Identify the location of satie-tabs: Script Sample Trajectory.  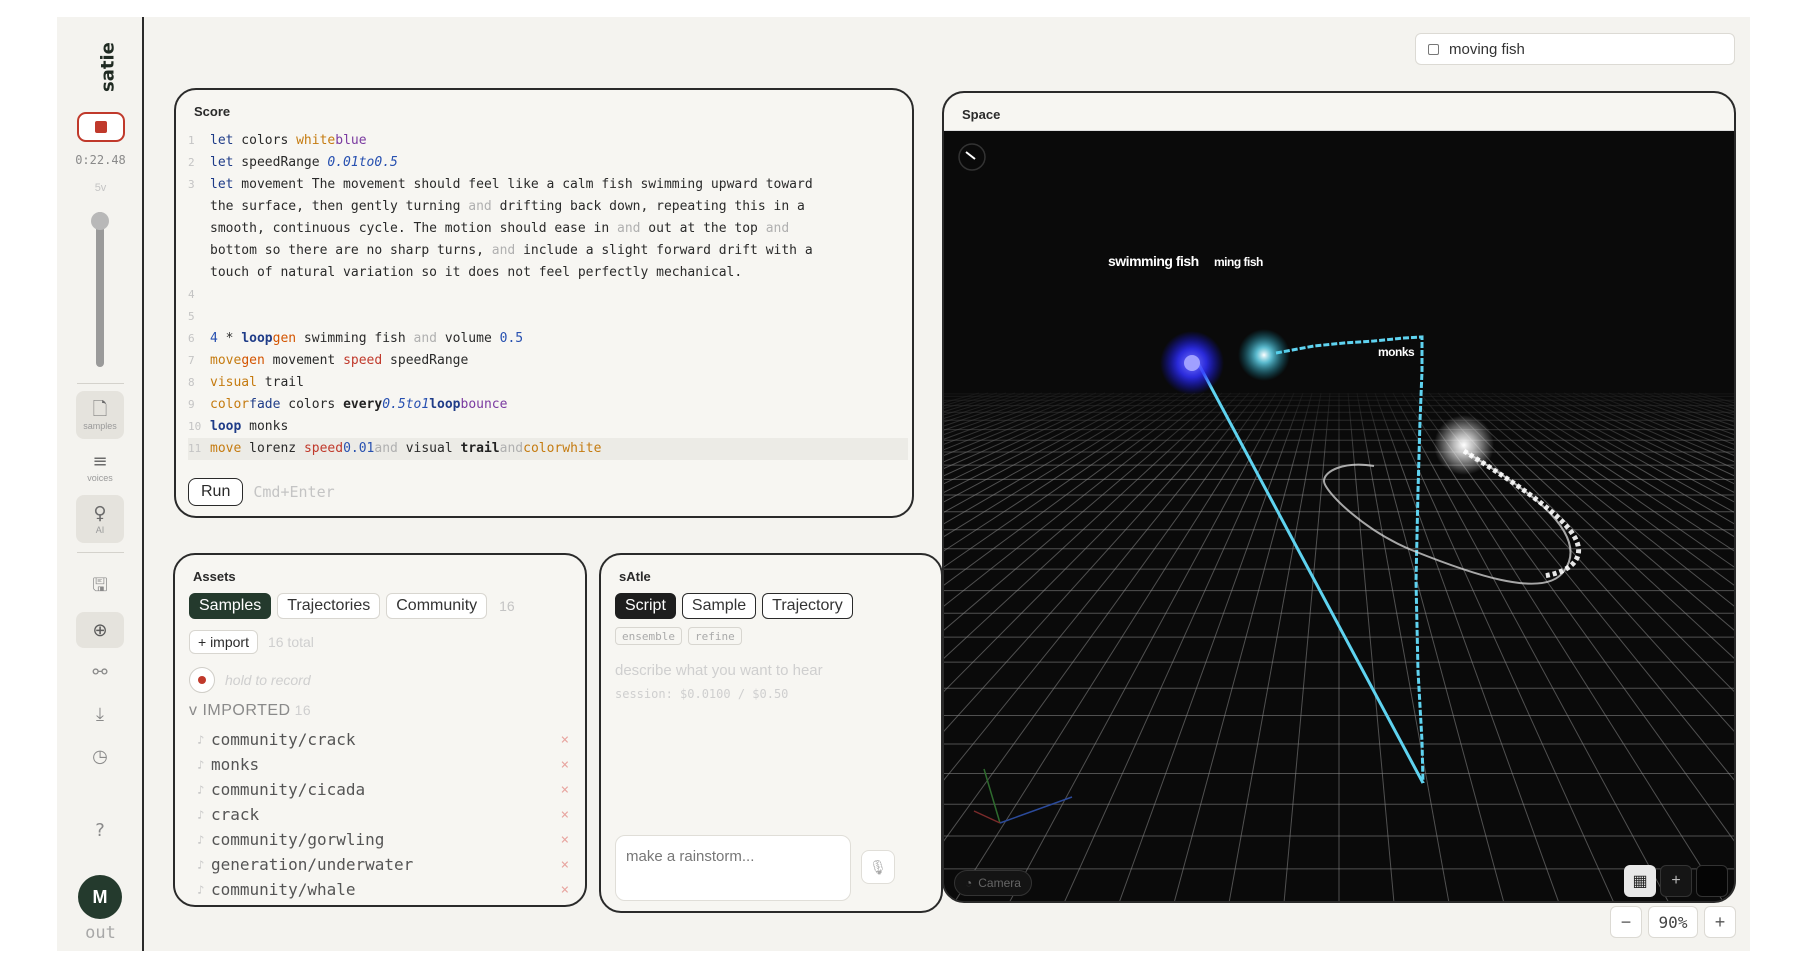
(734, 606).